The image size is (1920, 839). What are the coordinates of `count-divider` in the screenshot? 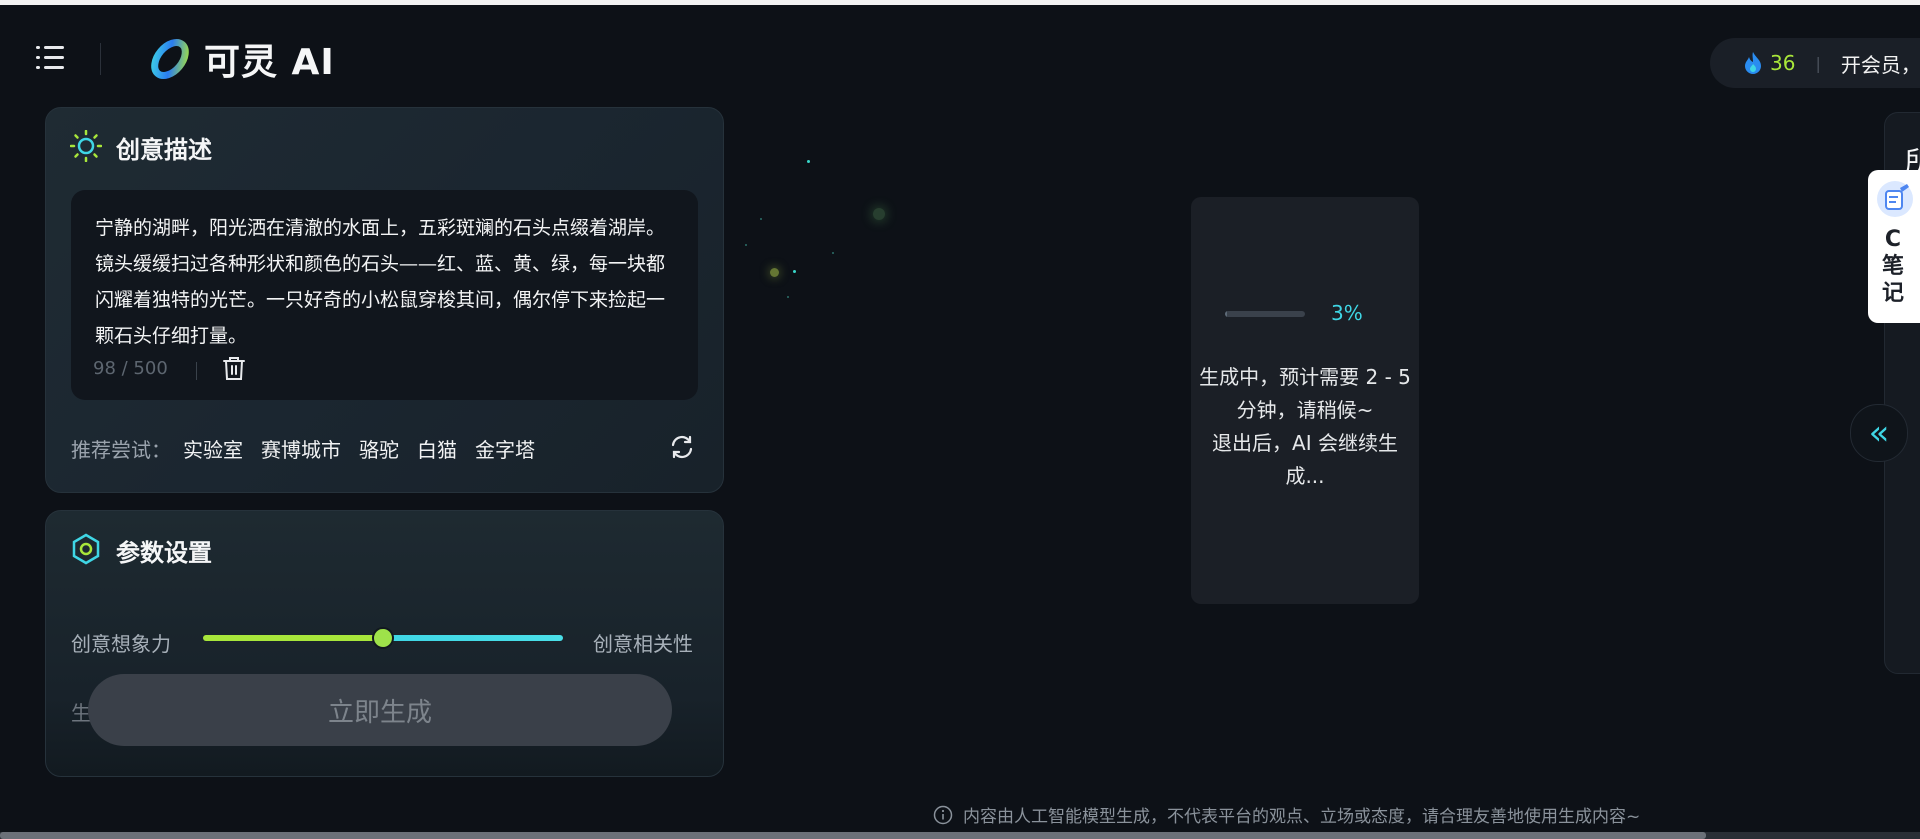 It's located at (196, 371).